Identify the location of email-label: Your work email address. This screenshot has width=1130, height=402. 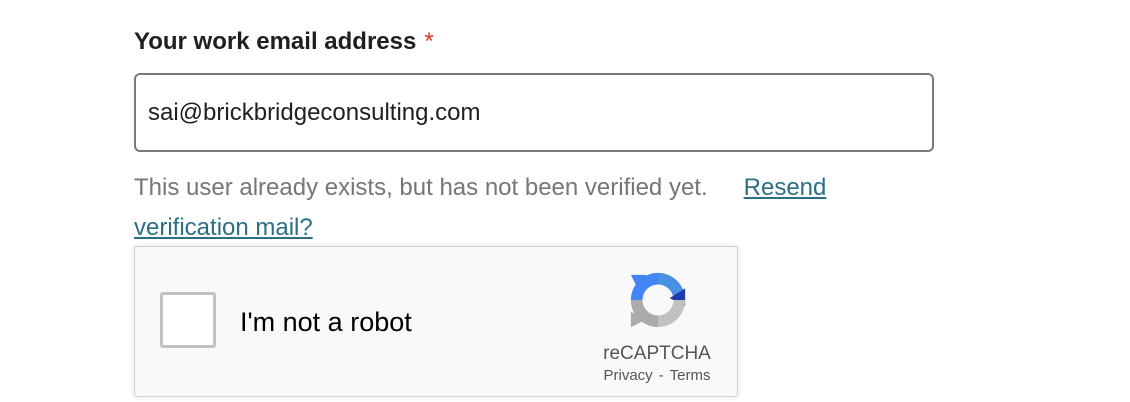
(275, 41).